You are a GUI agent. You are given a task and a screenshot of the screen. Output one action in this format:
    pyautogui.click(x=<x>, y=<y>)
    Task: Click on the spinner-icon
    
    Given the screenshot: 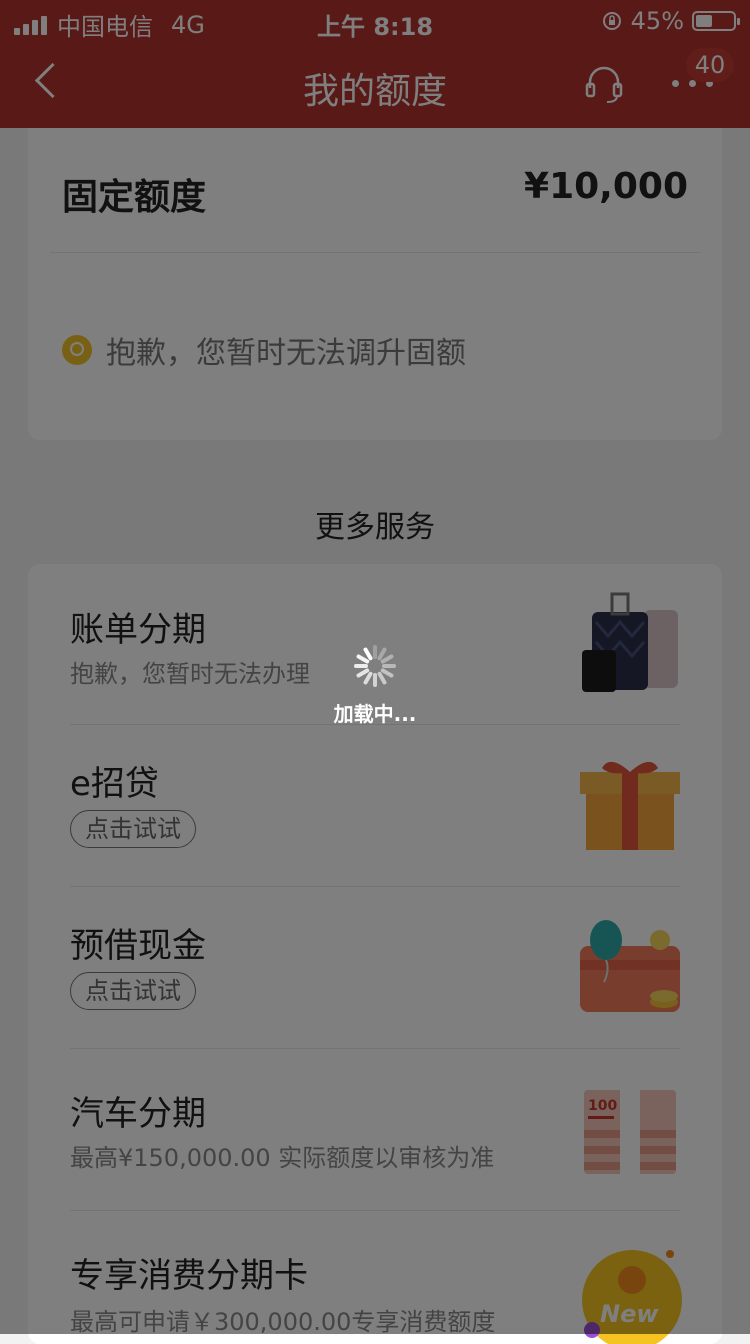 What is the action you would take?
    pyautogui.click(x=375, y=666)
    